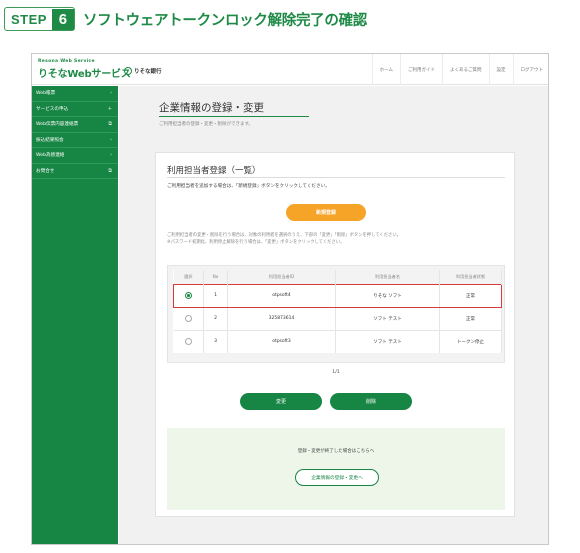 The width and height of the screenshot is (580, 553). Describe the element at coordinates (281, 341) in the screenshot. I see `user-id: otpsoft3` at that location.